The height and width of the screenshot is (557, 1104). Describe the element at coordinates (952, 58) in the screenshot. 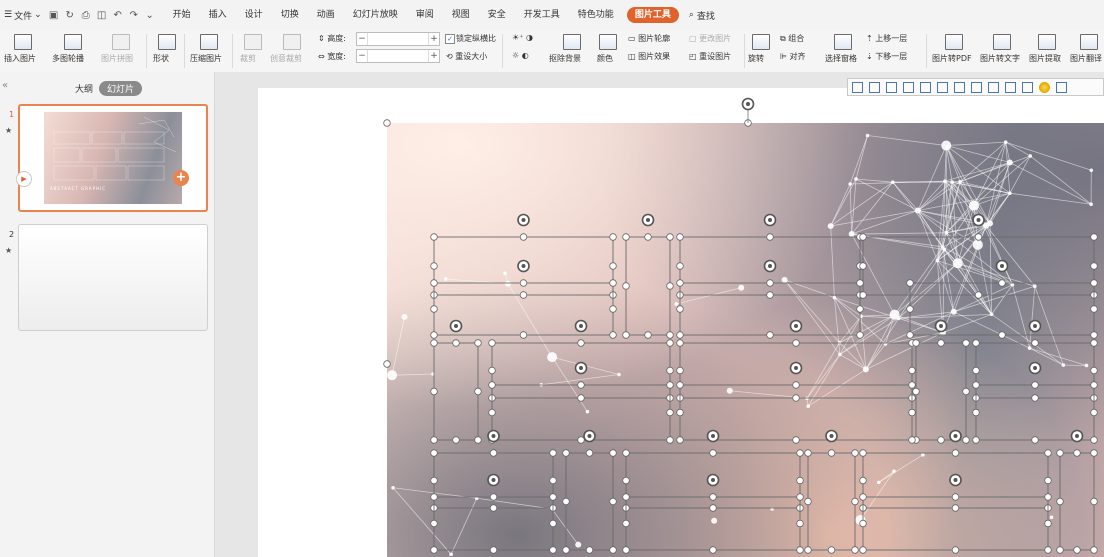

I see `pic-to-pdf-button: 图片转PDF` at that location.